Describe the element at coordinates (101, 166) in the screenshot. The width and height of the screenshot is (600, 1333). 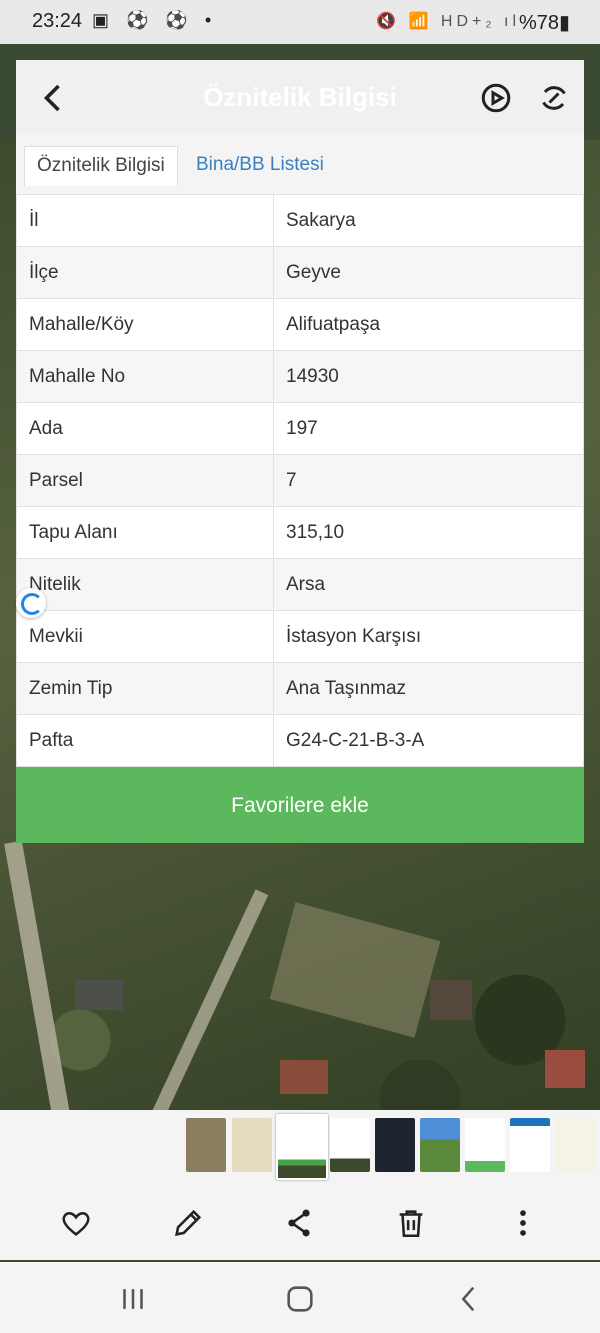
I see `tab-attribute-info: Öznitelik Bilgisi` at that location.